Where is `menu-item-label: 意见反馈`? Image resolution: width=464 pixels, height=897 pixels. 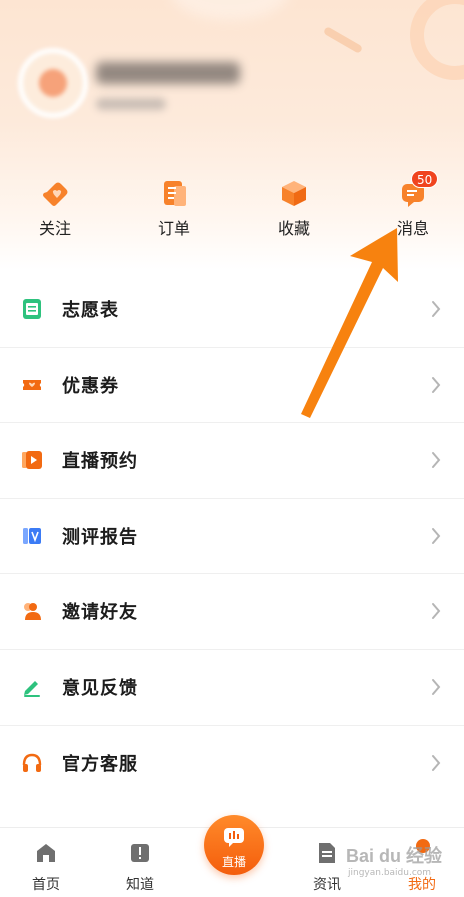
menu-item-label: 意见反馈 is located at coordinates (100, 688).